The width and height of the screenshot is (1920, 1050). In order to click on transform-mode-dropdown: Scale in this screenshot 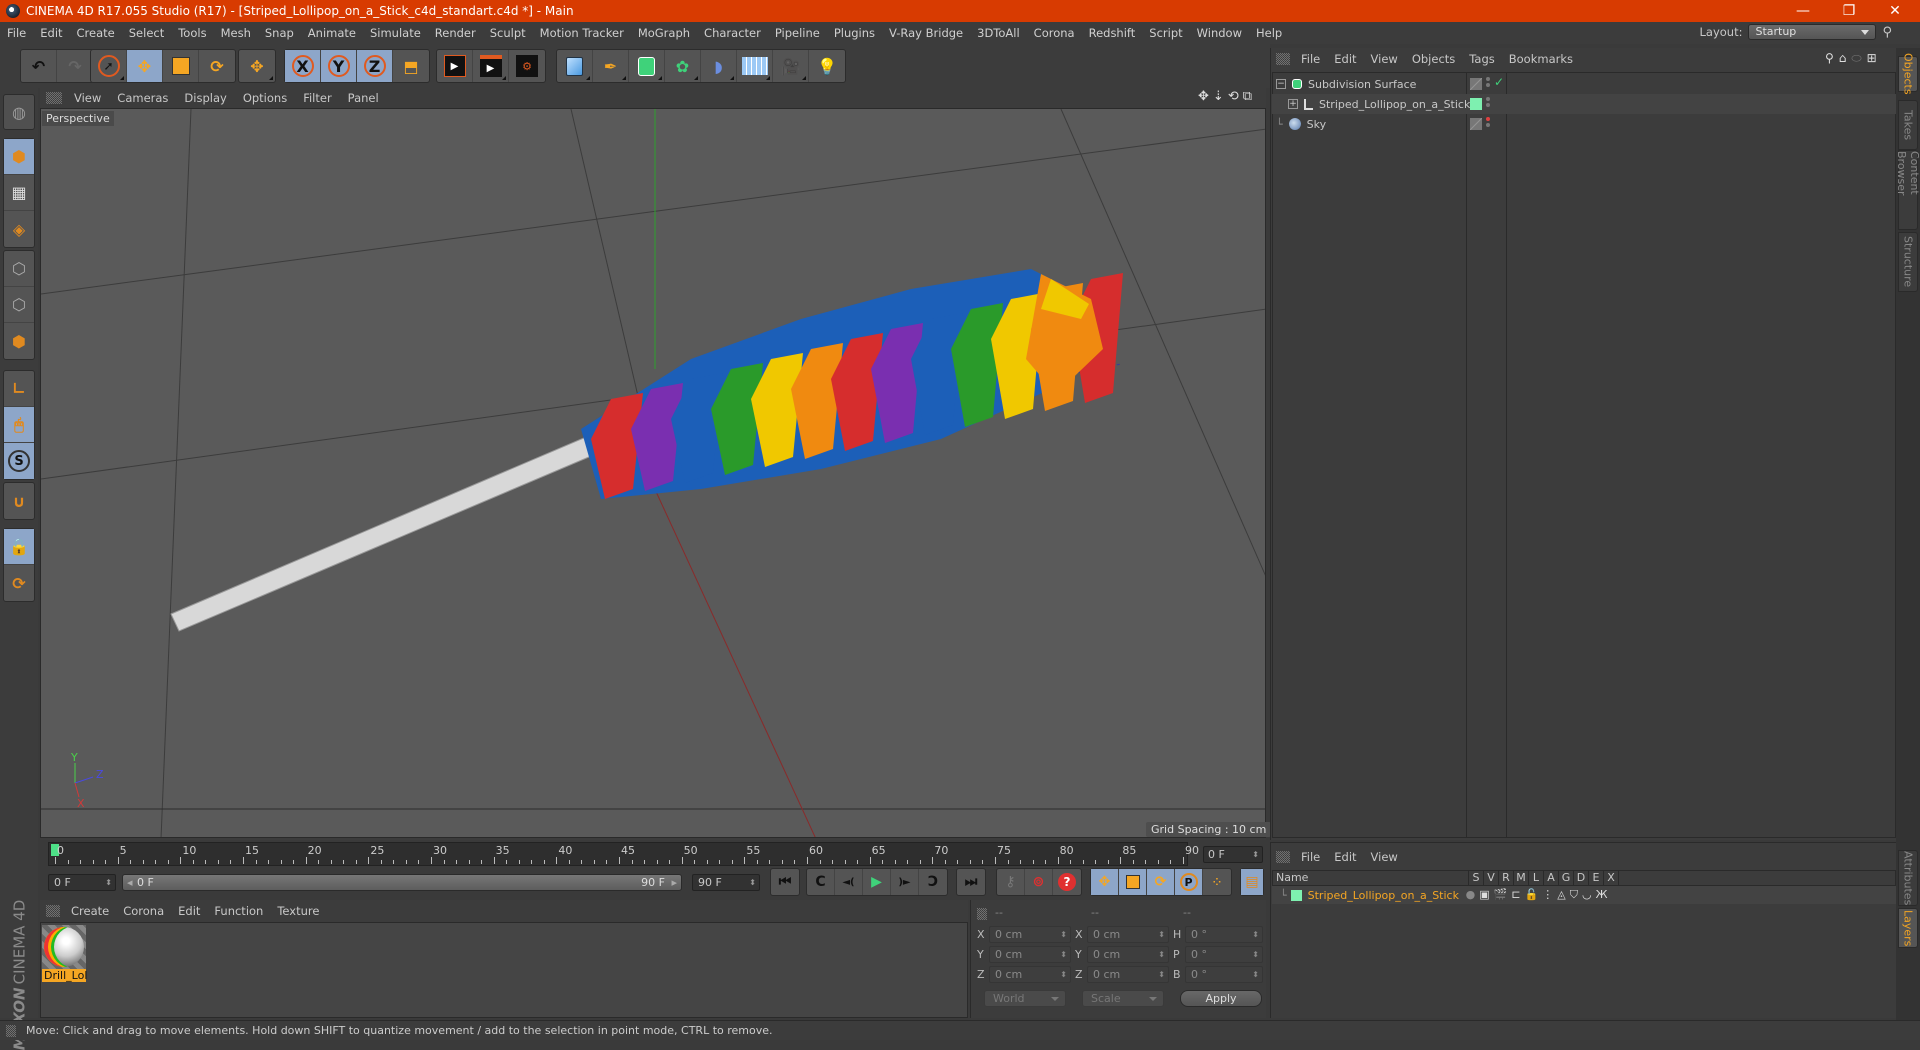, I will do `click(1123, 998)`.